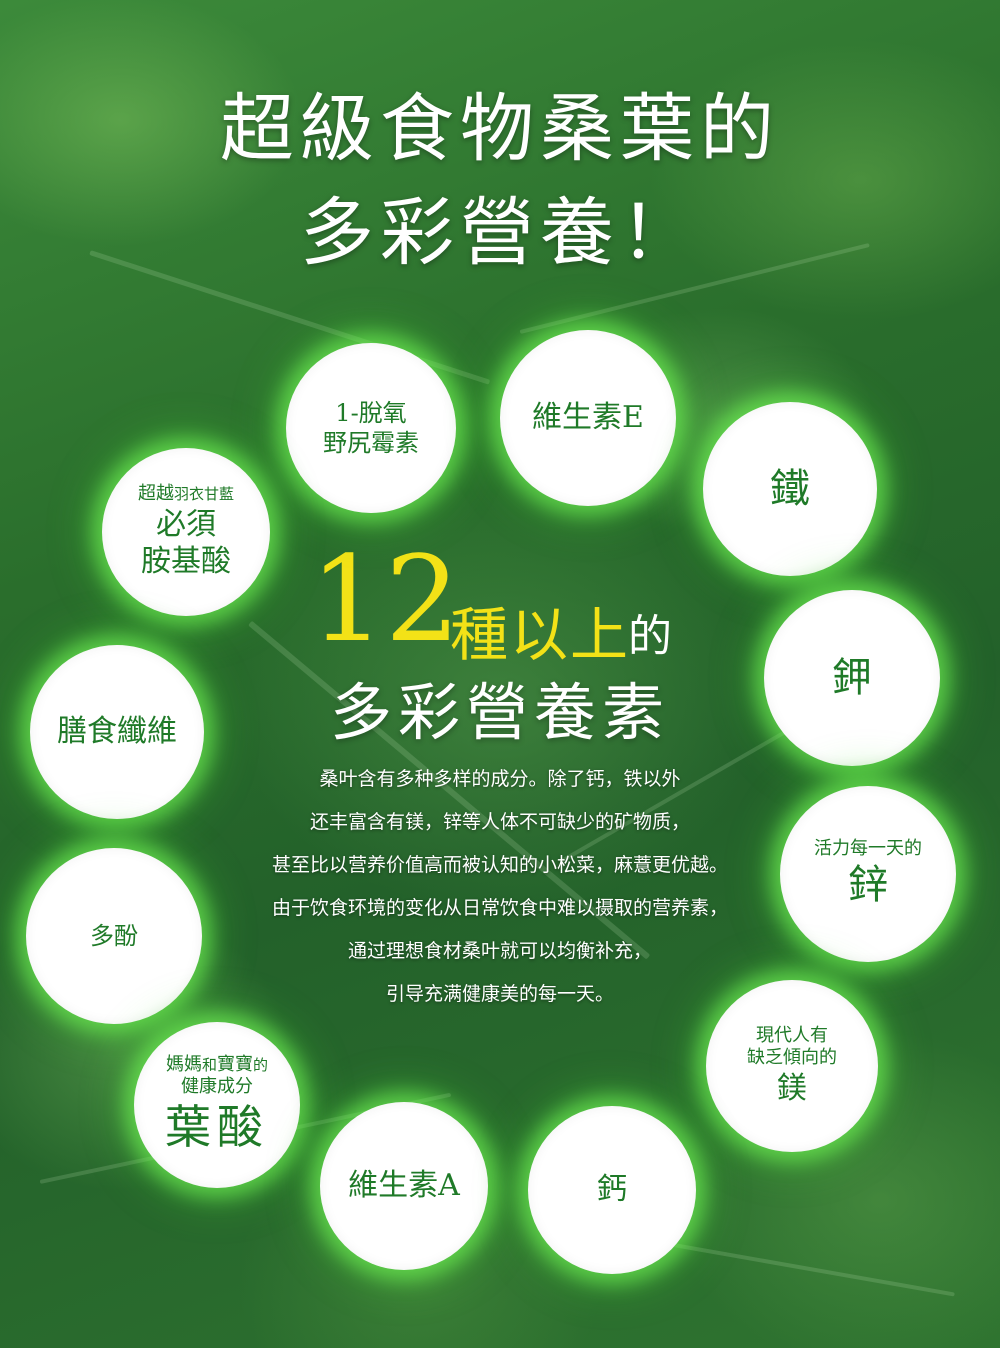 The width and height of the screenshot is (1000, 1348). I want to click on headline: 12 種以上 的, so click(510, 605).